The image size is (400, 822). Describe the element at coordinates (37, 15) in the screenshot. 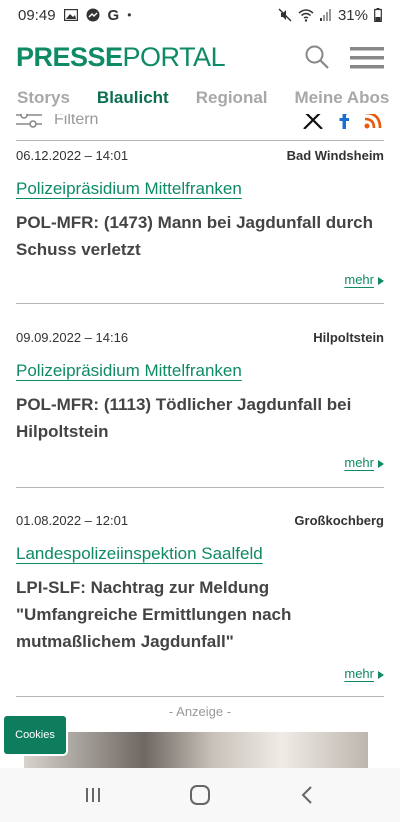

I see `status-time: 09:49` at that location.